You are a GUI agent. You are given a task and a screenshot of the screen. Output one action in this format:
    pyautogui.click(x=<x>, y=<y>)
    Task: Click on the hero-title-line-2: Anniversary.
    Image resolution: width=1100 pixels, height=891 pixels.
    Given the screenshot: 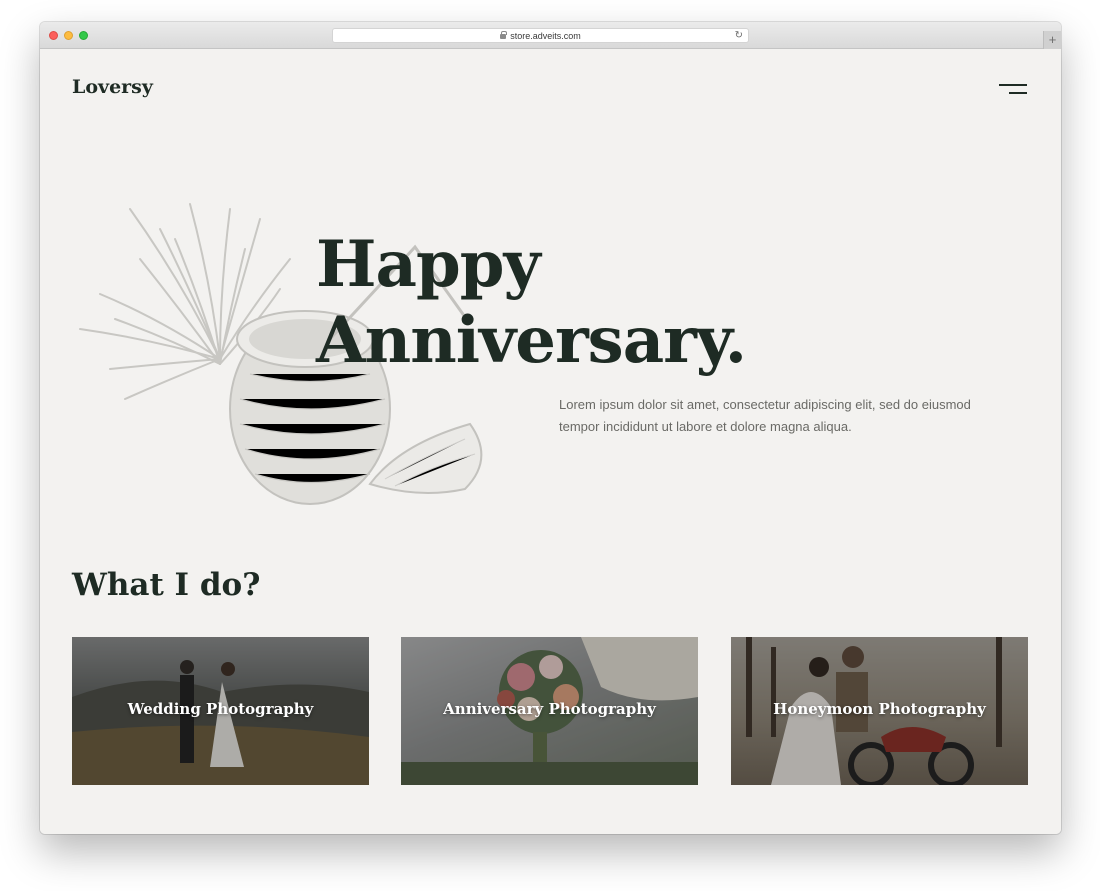 What is the action you would take?
    pyautogui.click(x=531, y=340)
    